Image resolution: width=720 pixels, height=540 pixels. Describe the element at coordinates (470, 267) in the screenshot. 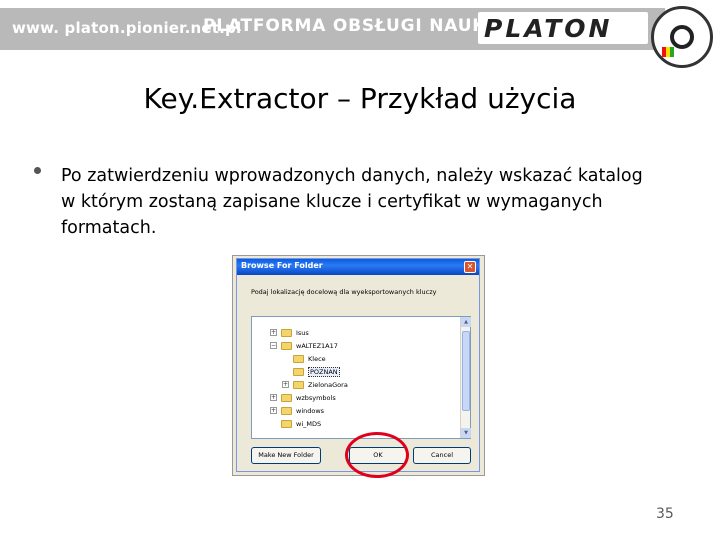

I see `close-icon: ✕` at that location.